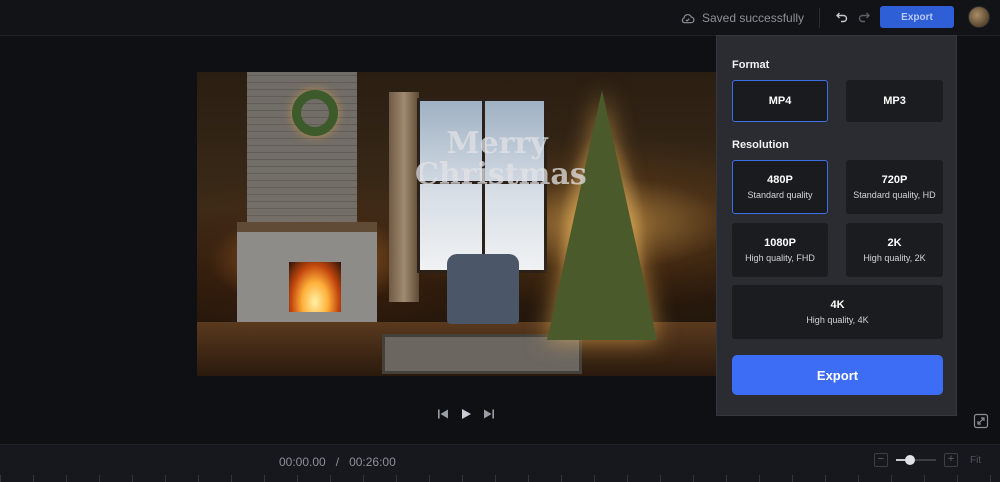  I want to click on preview-armchair, so click(483, 289).